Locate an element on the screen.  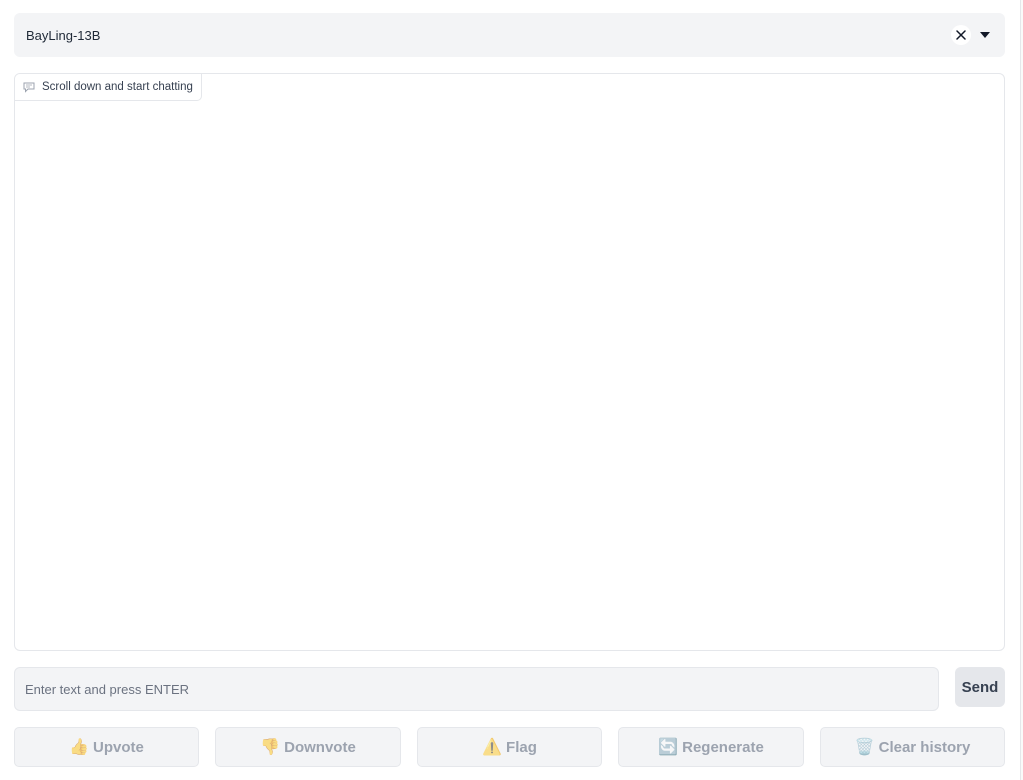
regenerate-button: 🔄 Regenerate is located at coordinates (711, 747).